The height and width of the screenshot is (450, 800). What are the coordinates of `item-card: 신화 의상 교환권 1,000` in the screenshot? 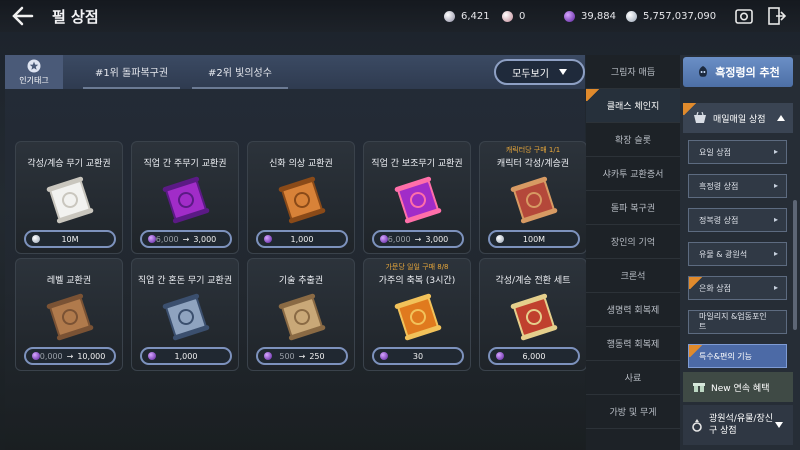 It's located at (301, 197).